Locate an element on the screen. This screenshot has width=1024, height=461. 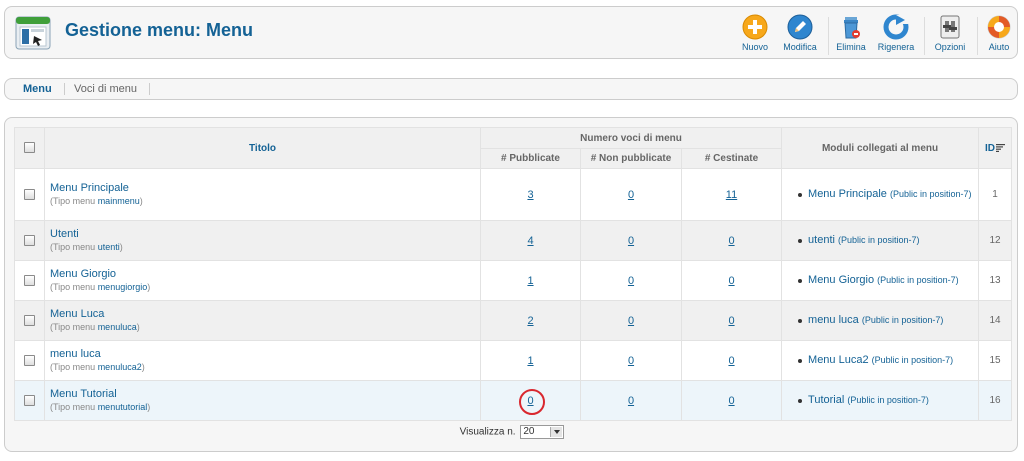
menu-type: (Tipo menu utenti) is located at coordinates (262, 247).